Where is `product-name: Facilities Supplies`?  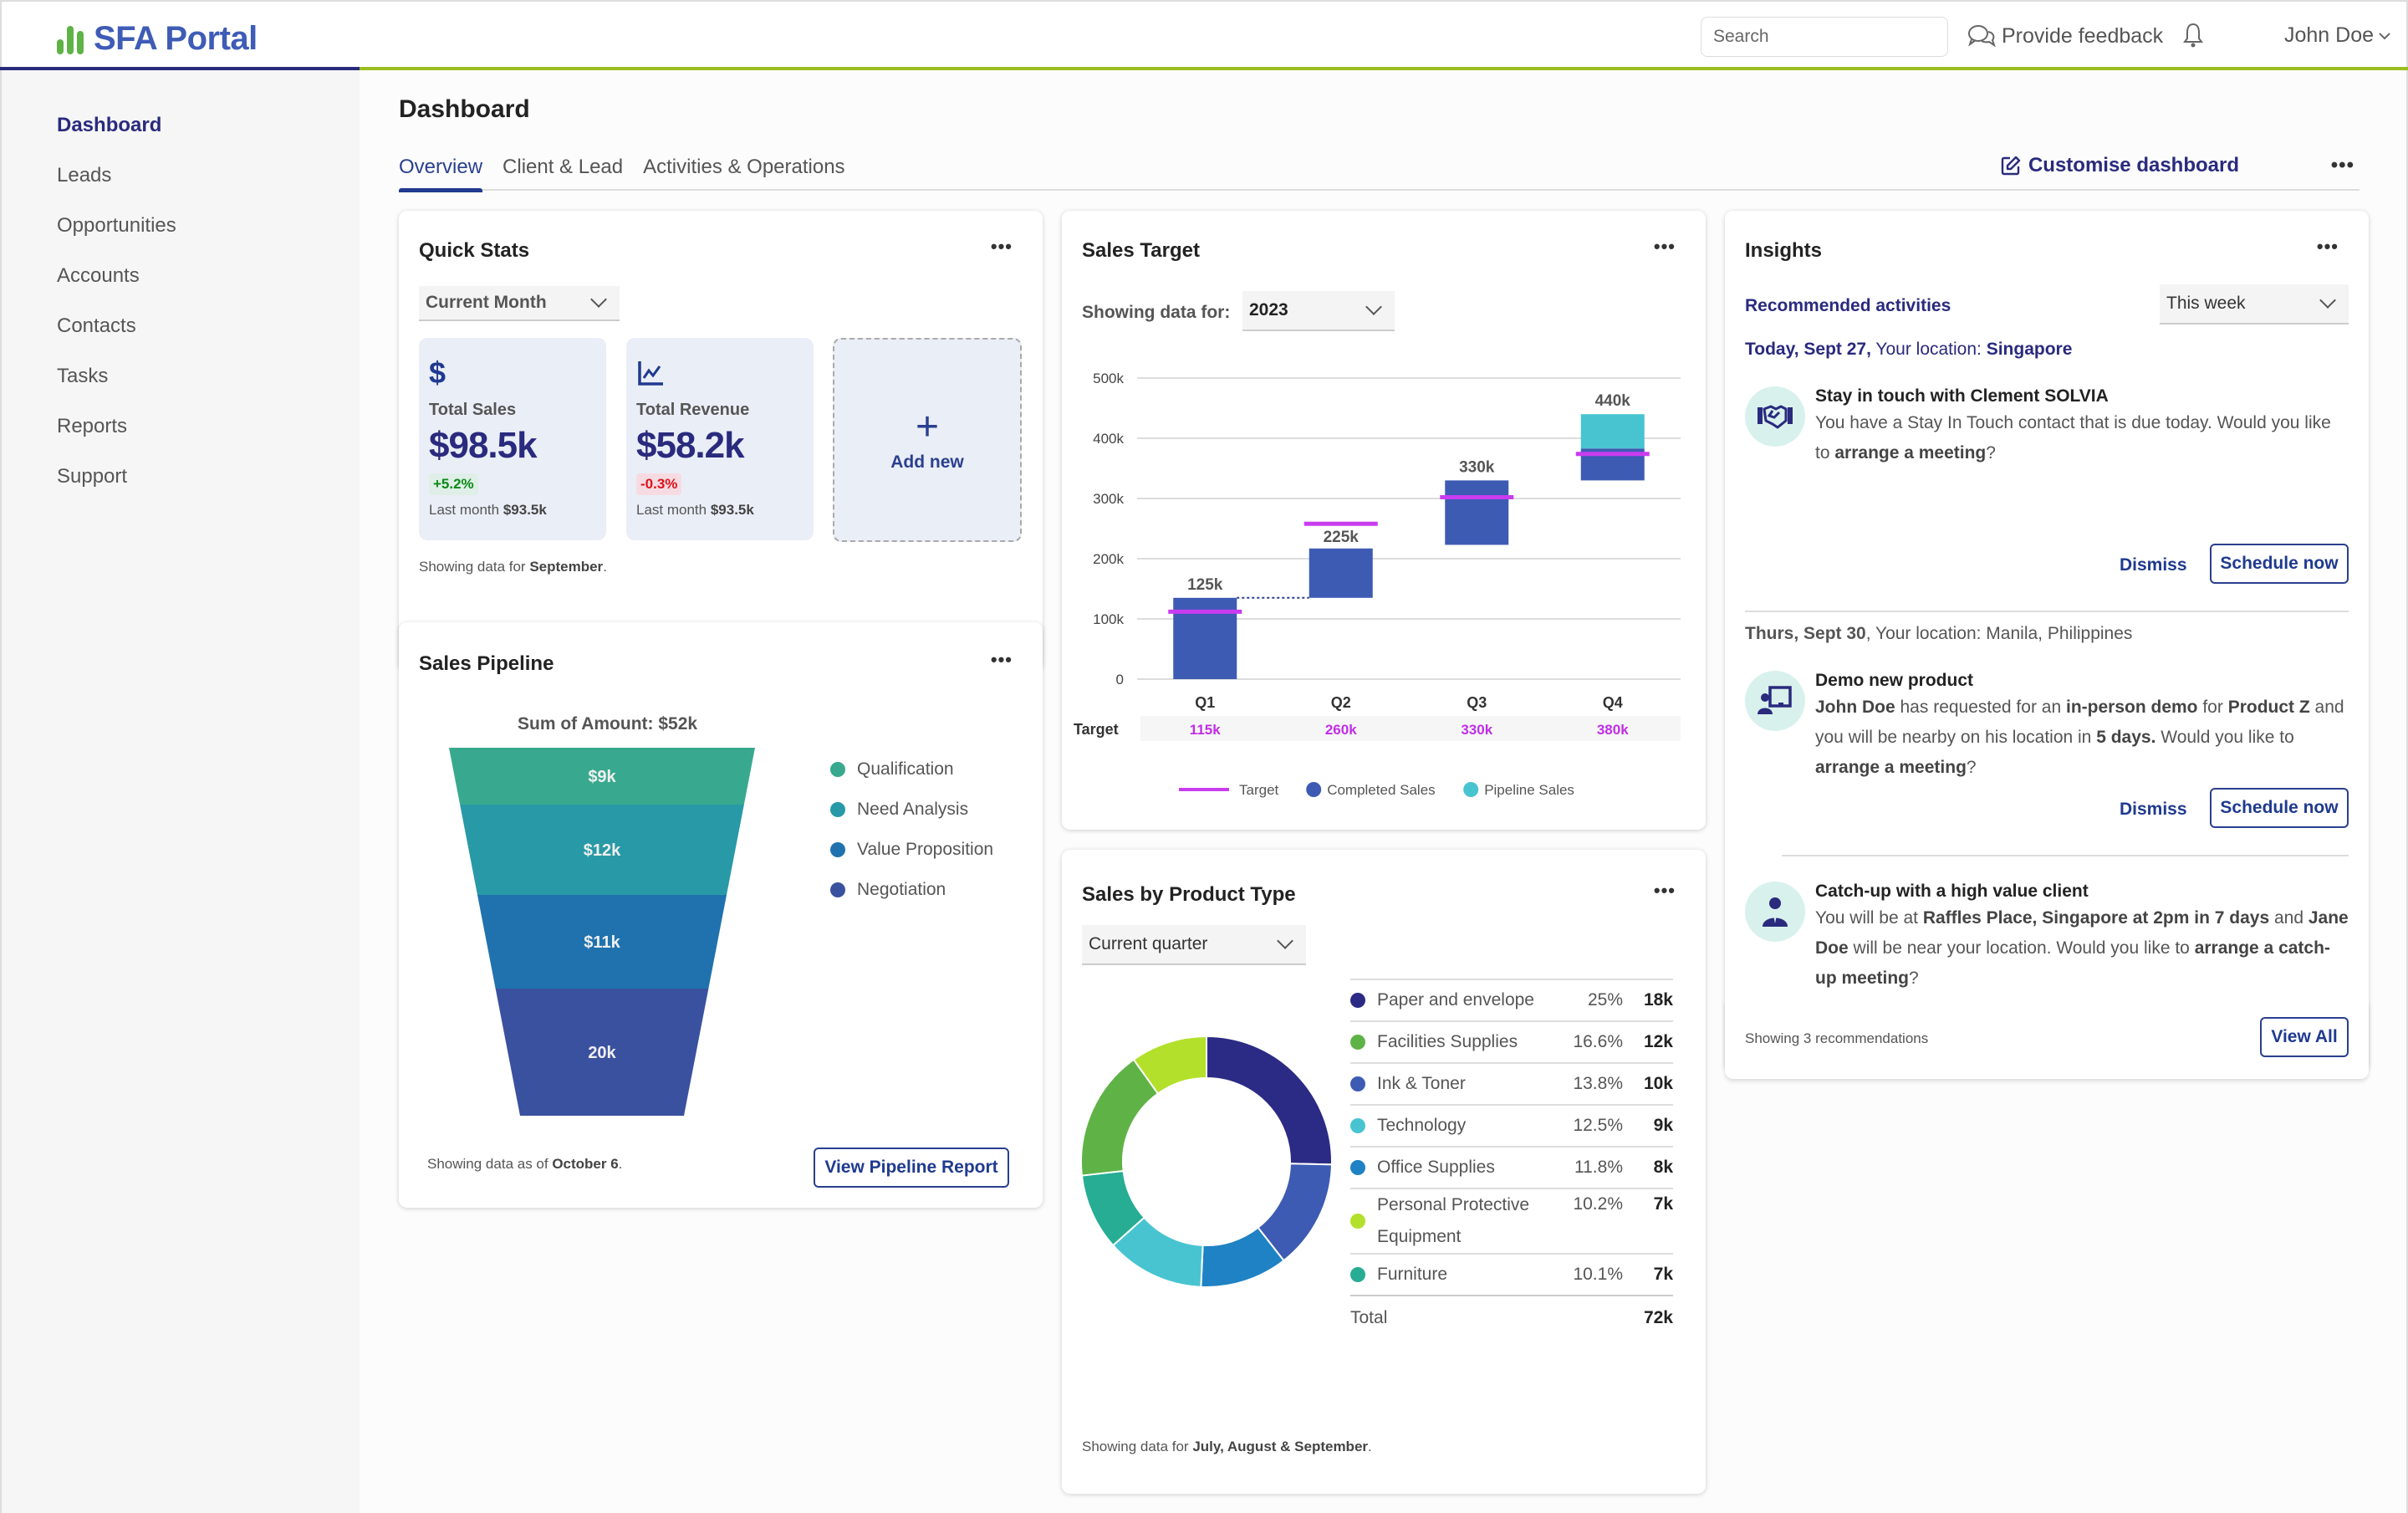
product-name: Facilities Supplies is located at coordinates (1448, 1041).